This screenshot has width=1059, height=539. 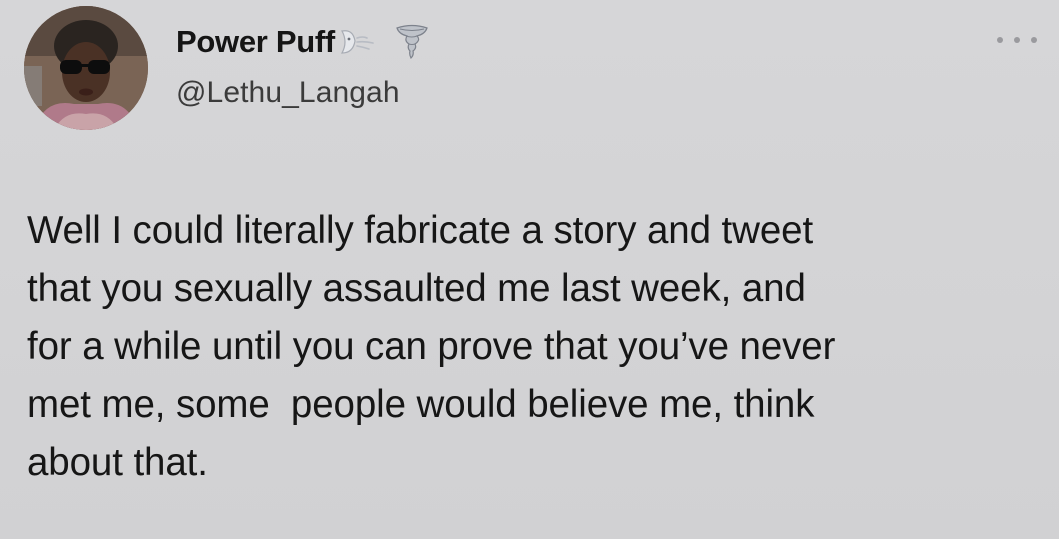 I want to click on ellipsis-icon, so click(x=1017, y=40).